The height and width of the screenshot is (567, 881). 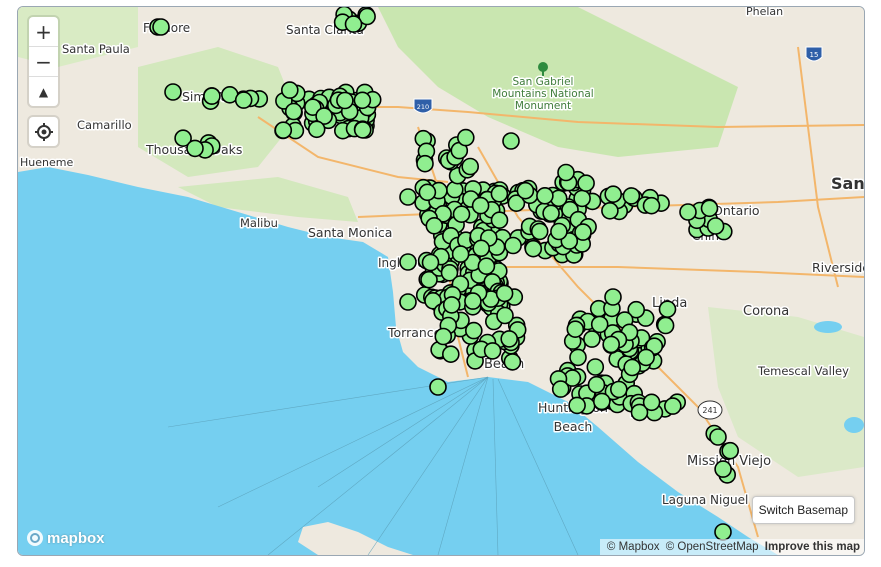 I want to click on geolocate-button, so click(x=43, y=131).